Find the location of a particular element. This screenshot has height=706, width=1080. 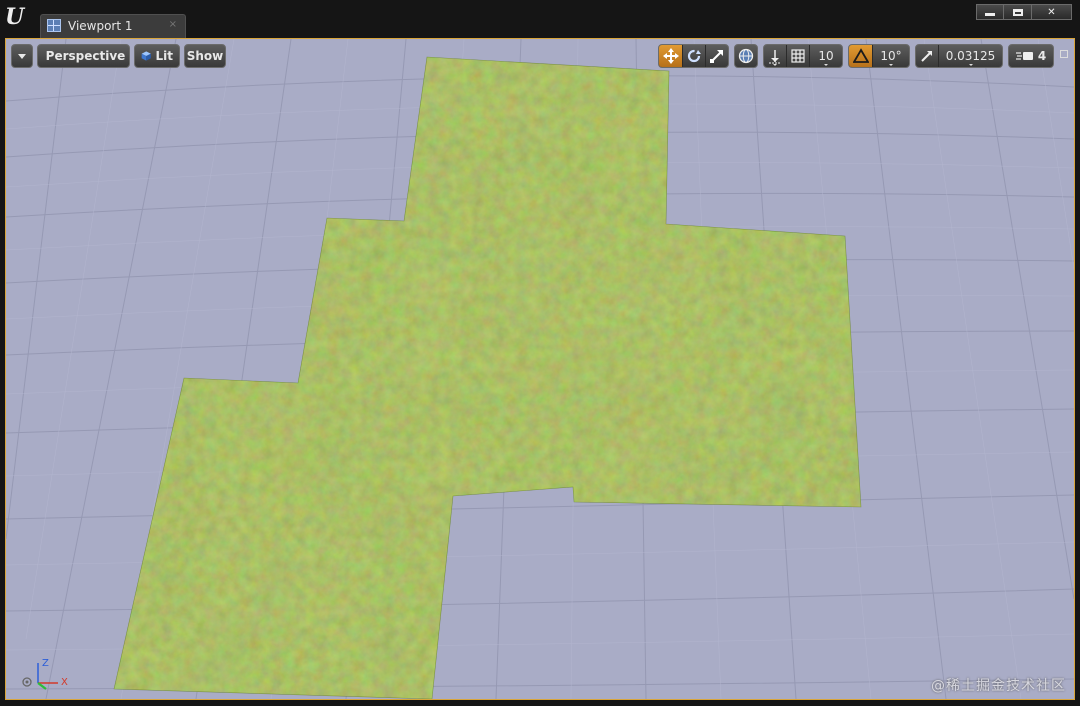

transform-toolbar: 10 10° 0.03125 4 is located at coordinates (856, 56).